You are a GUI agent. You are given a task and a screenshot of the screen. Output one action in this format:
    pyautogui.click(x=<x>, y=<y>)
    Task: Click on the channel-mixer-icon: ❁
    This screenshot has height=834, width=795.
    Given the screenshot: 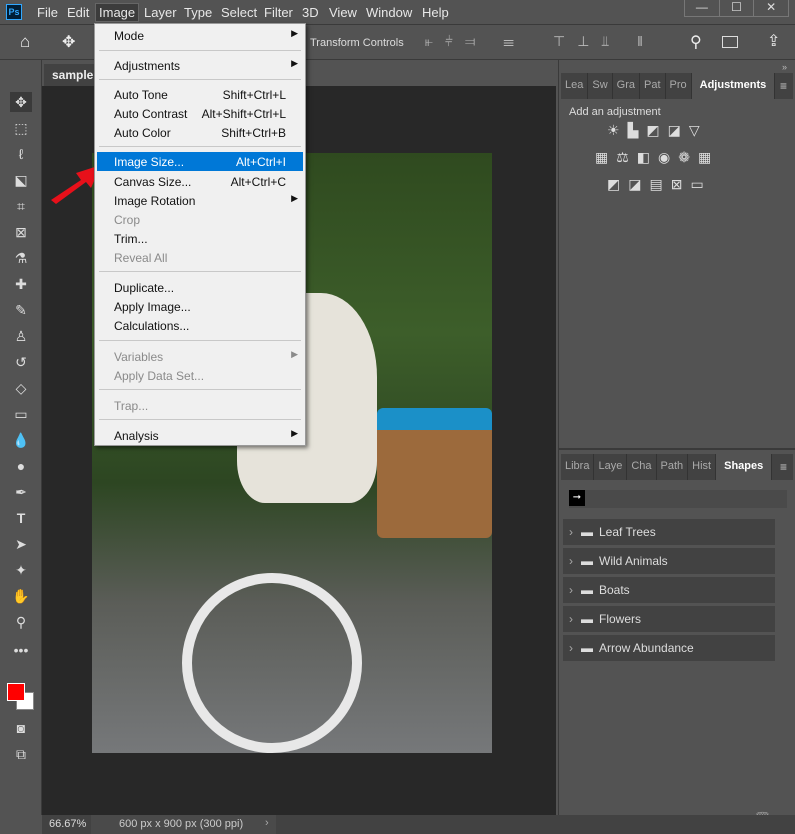 What is the action you would take?
    pyautogui.click(x=684, y=157)
    